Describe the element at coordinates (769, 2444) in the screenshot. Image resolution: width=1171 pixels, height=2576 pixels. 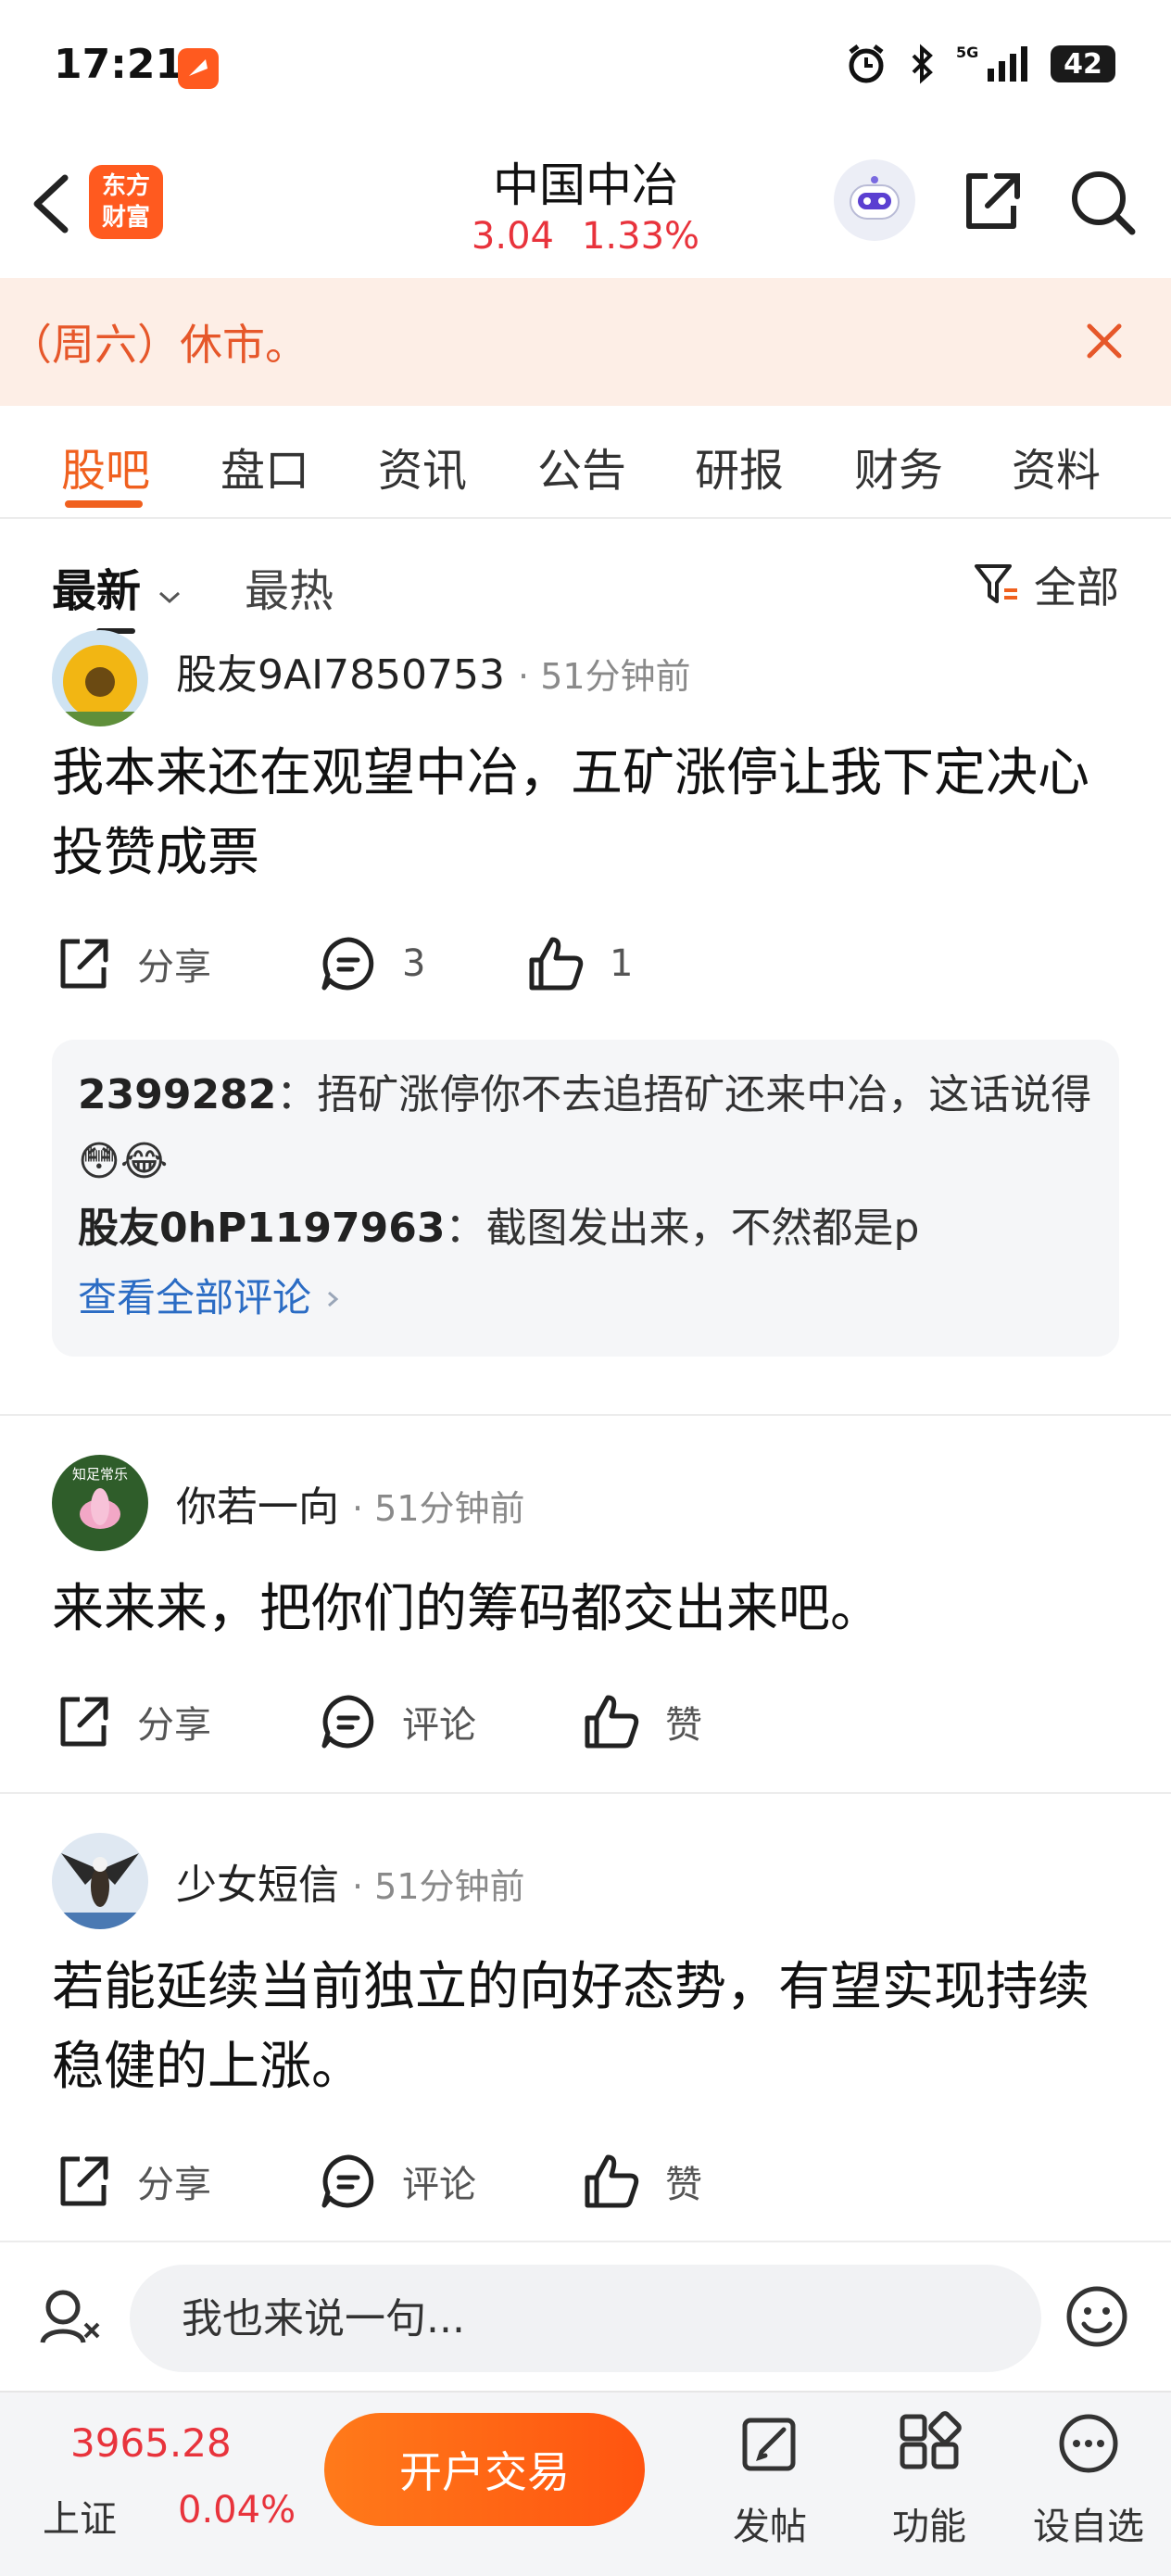
I see `edit-icon` at that location.